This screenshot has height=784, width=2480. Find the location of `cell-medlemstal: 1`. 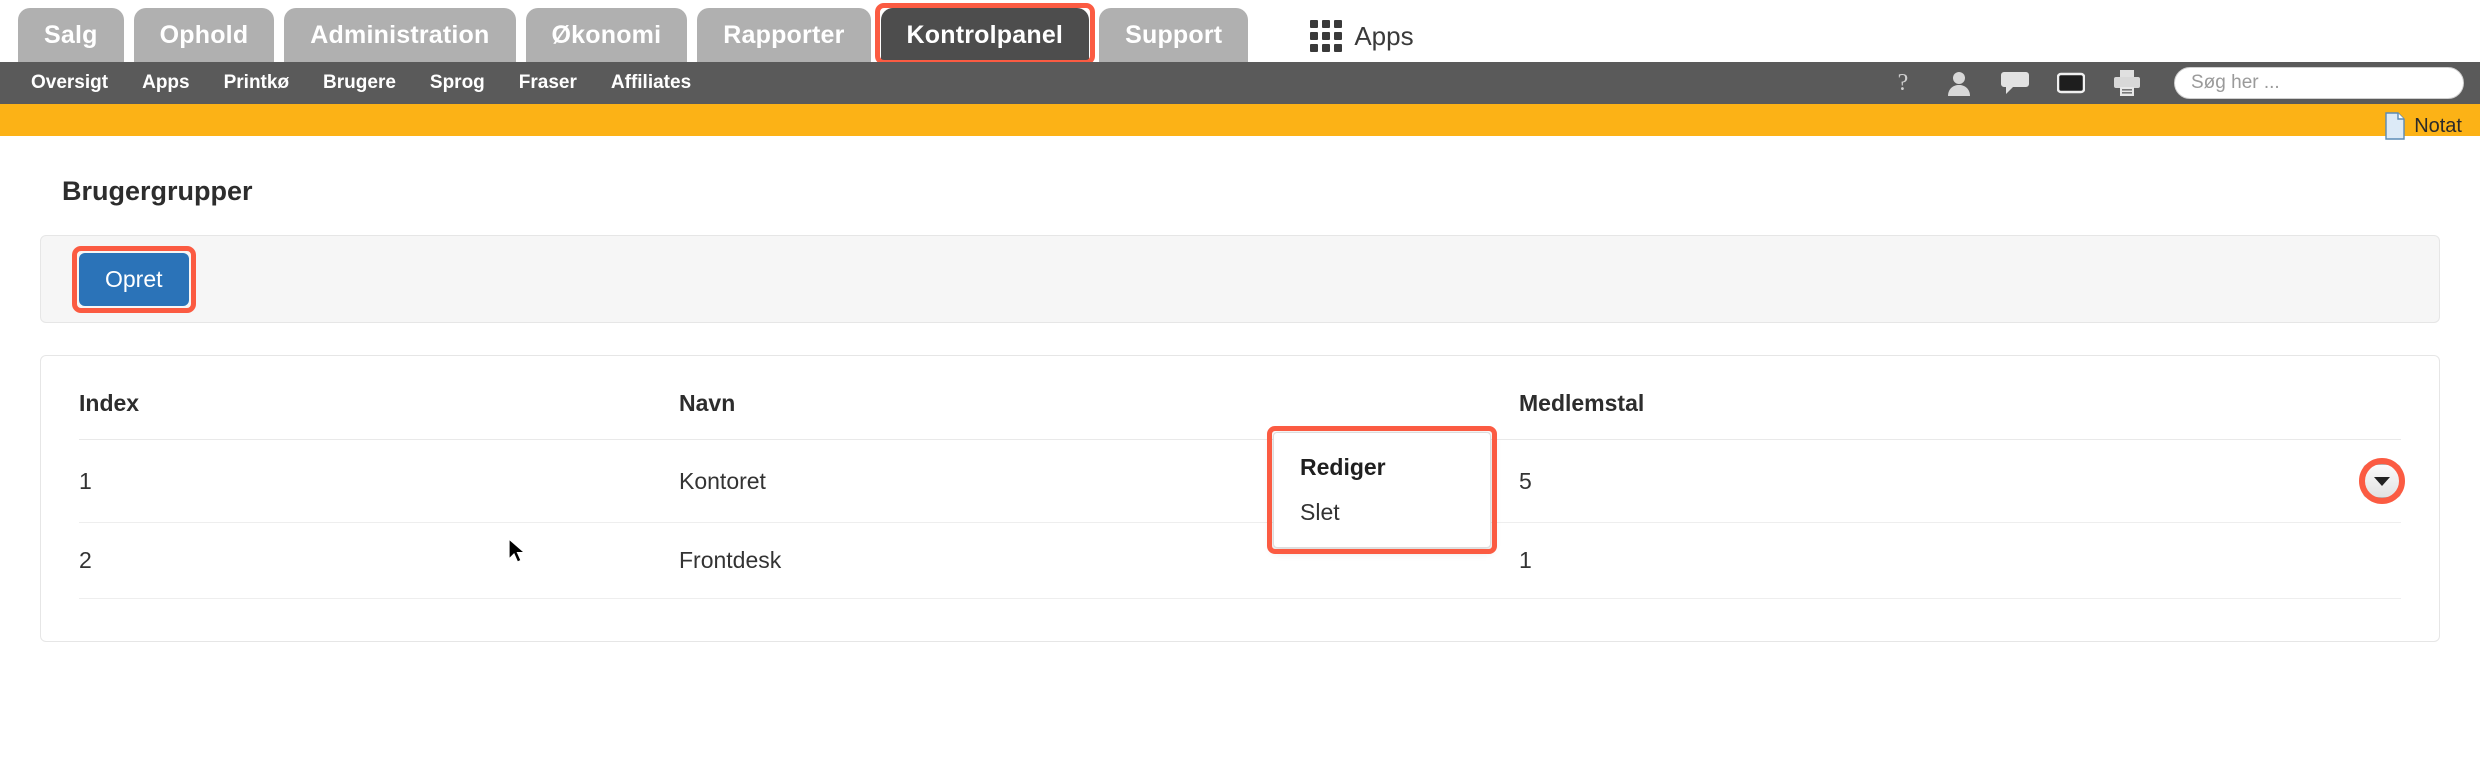

cell-medlemstal: 1 is located at coordinates (1819, 560).